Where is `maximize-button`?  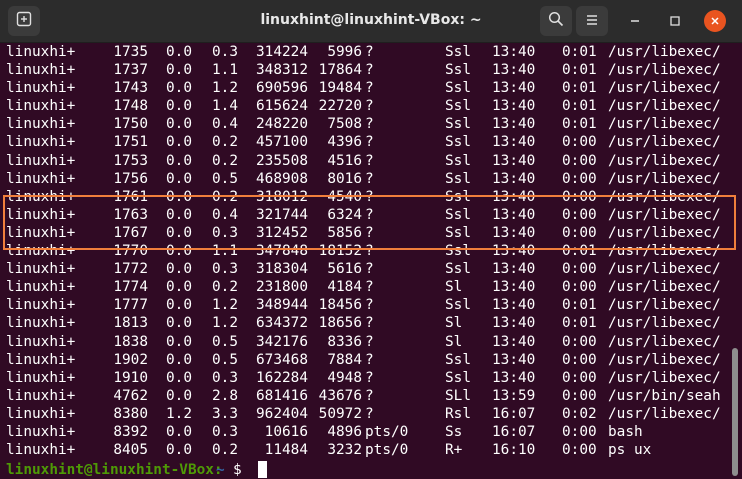 maximize-button is located at coordinates (675, 21).